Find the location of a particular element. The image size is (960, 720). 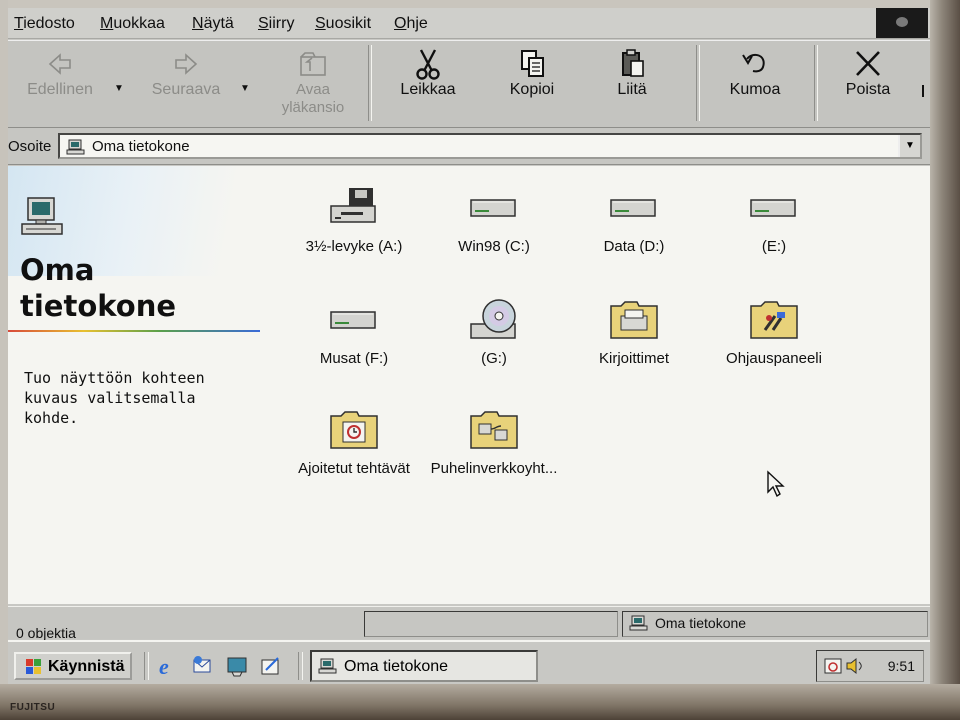

status-location: Oma tietokone is located at coordinates (701, 623).